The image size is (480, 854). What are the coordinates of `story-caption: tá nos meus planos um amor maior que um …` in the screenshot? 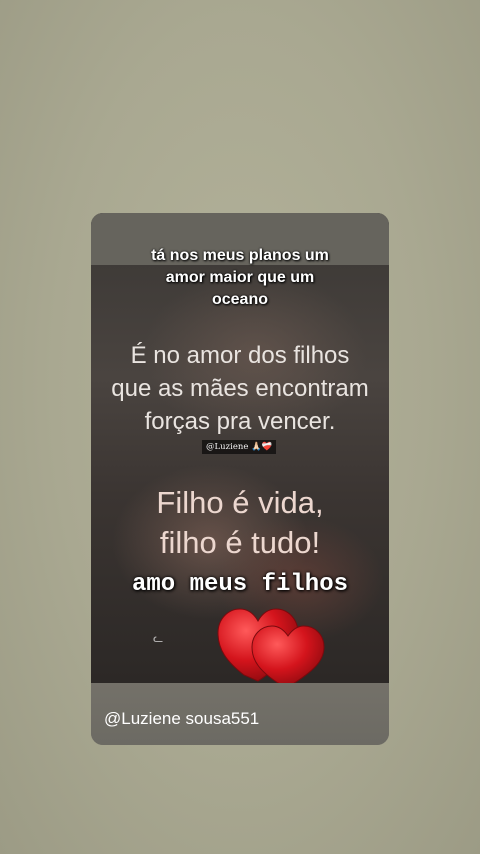 It's located at (240, 278).